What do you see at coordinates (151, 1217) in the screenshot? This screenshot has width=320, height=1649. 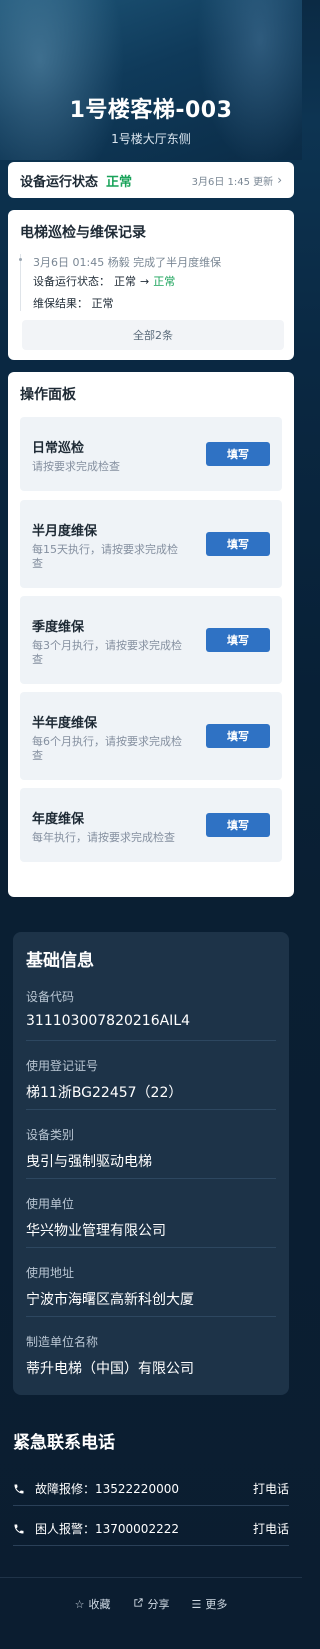 I see `field-user-unit: 使用单位 华兴物业管理有限公司` at bounding box center [151, 1217].